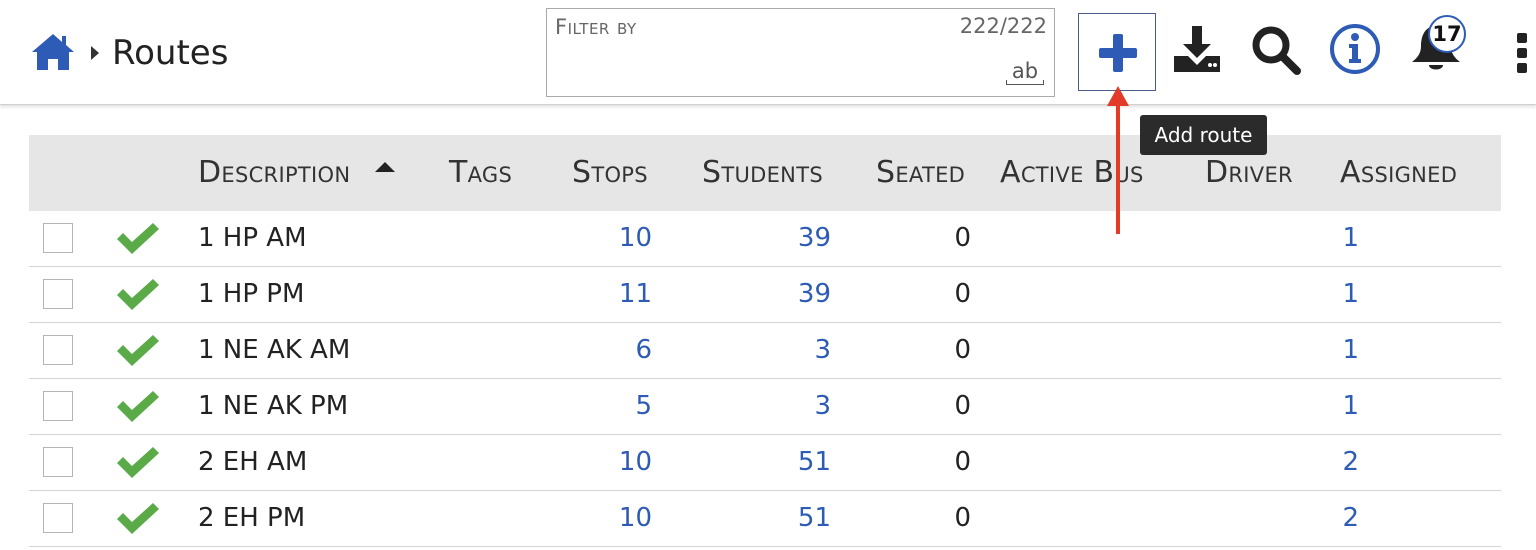  I want to click on table-row: 2 EH AM 10 51 0 2, so click(765, 463).